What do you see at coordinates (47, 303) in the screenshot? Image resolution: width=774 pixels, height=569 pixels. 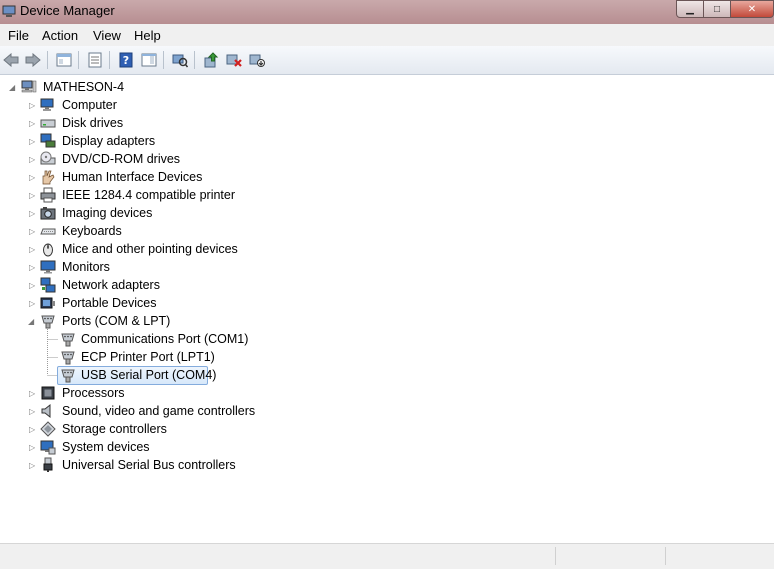 I see `portable-device-icon` at bounding box center [47, 303].